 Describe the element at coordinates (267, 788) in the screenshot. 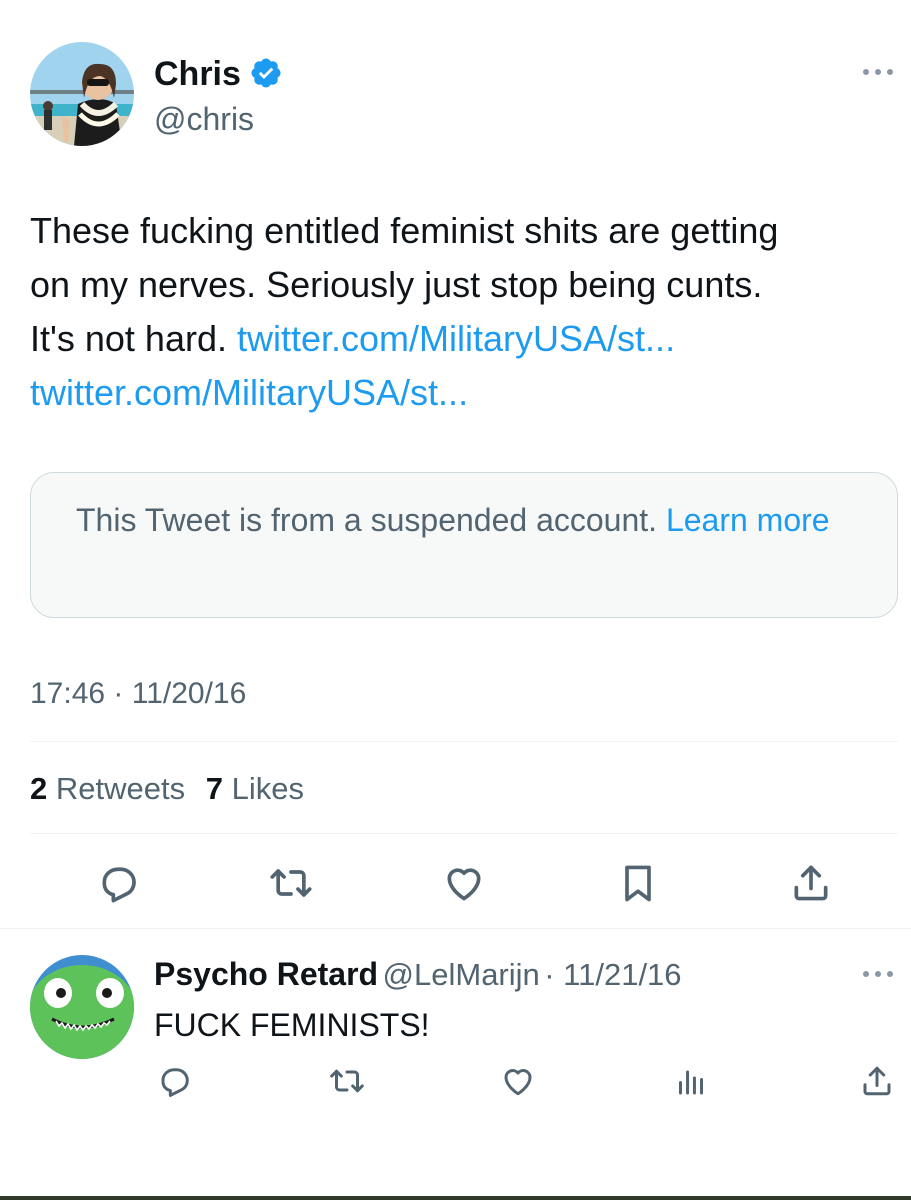

I see `likes-label: Likes` at that location.